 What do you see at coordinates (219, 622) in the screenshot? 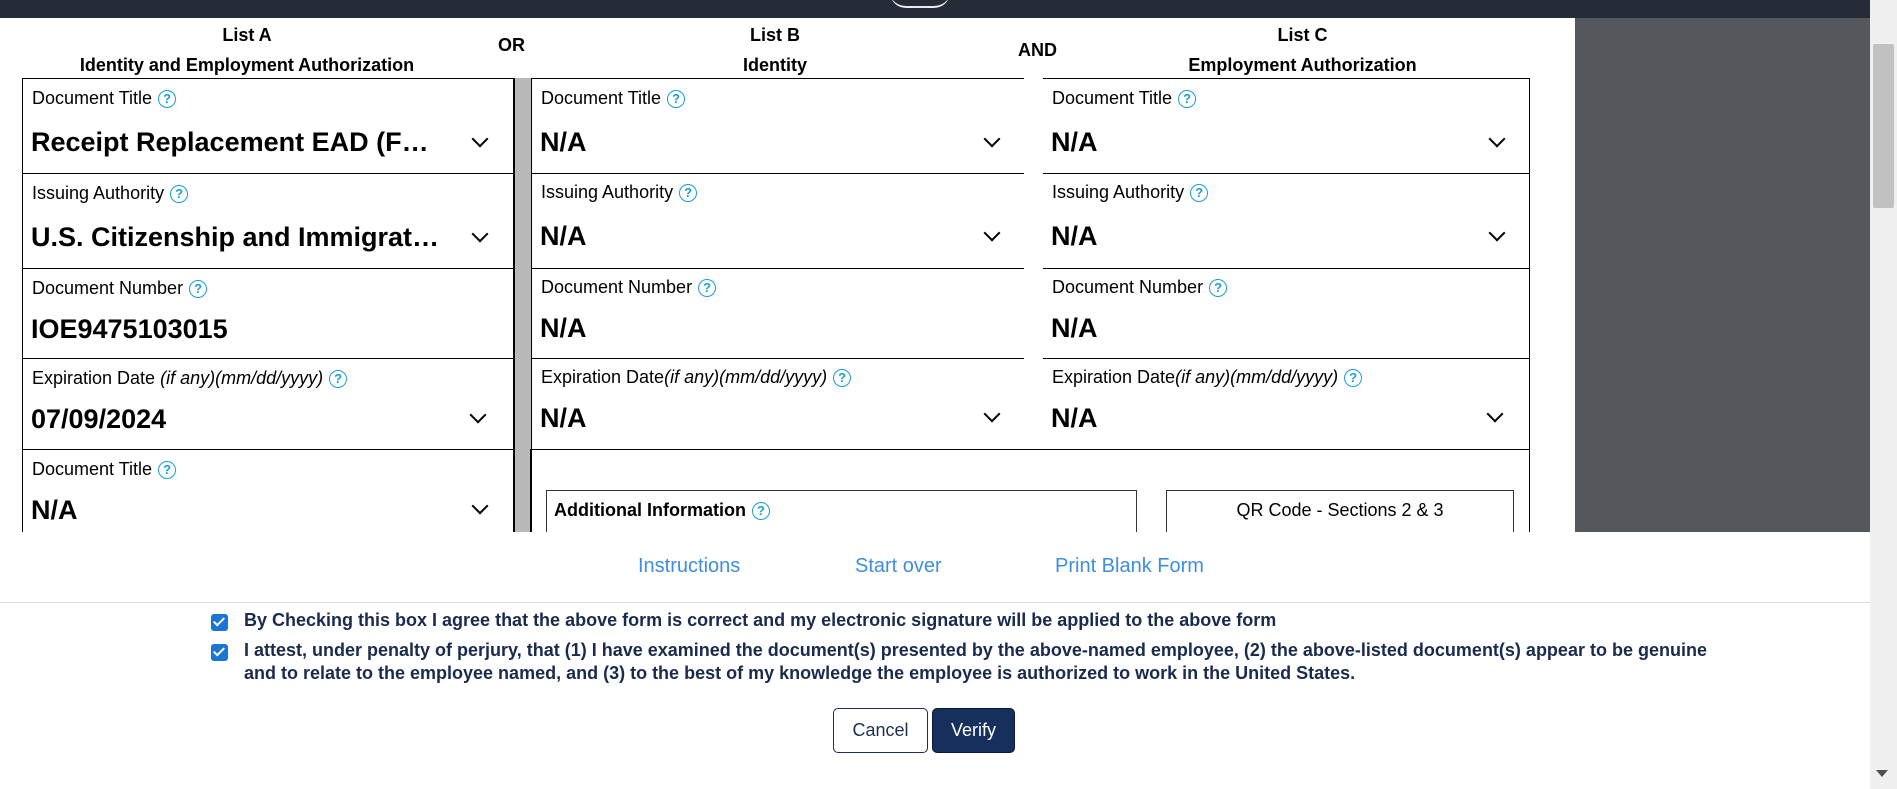
I see `agree-checkbox` at bounding box center [219, 622].